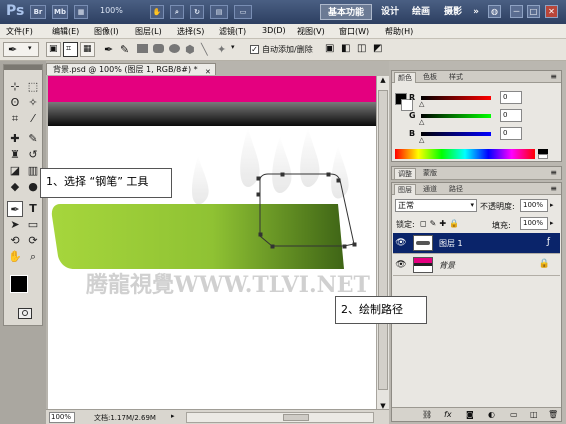 The image size is (566, 424). What do you see at coordinates (390, 12) in the screenshot?
I see `workspace-design: 设计` at bounding box center [390, 12].